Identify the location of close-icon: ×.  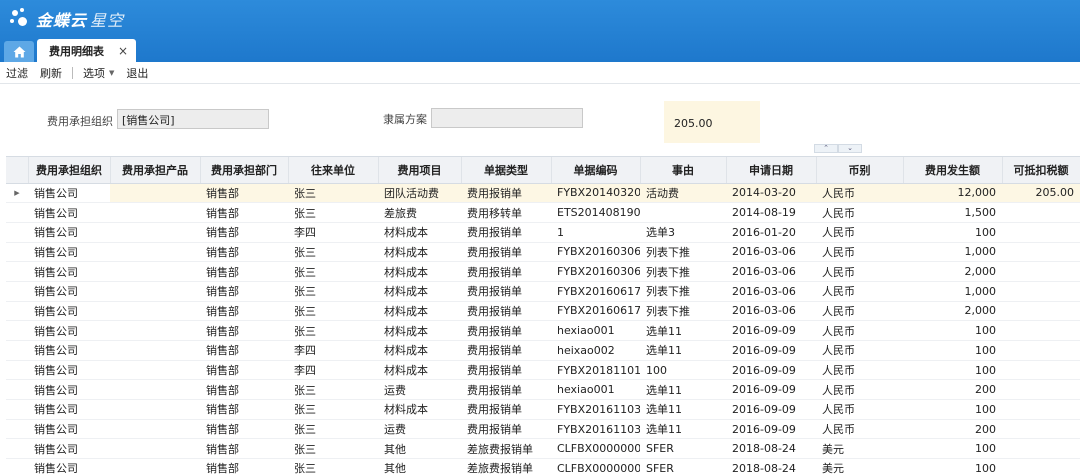
(123, 51).